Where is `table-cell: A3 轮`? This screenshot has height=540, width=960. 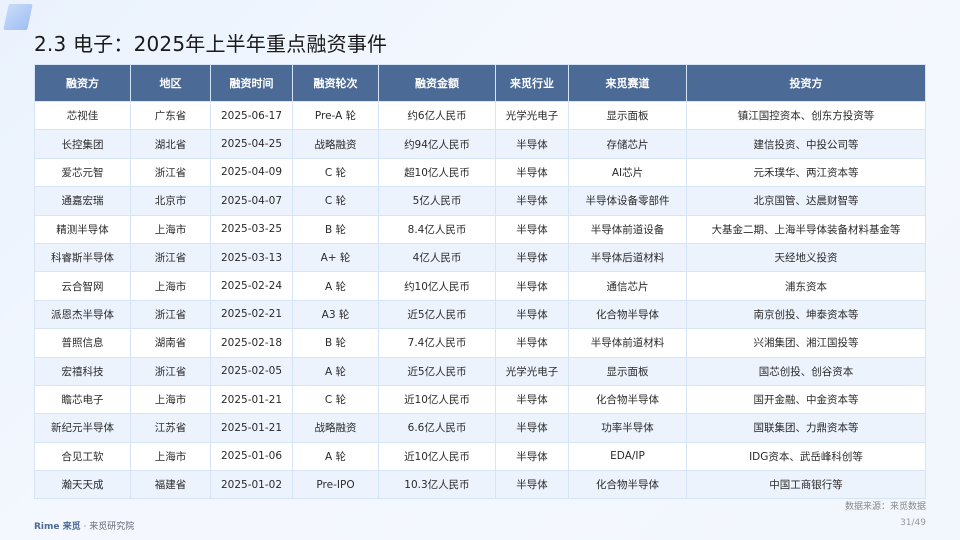 table-cell: A3 轮 is located at coordinates (335, 314).